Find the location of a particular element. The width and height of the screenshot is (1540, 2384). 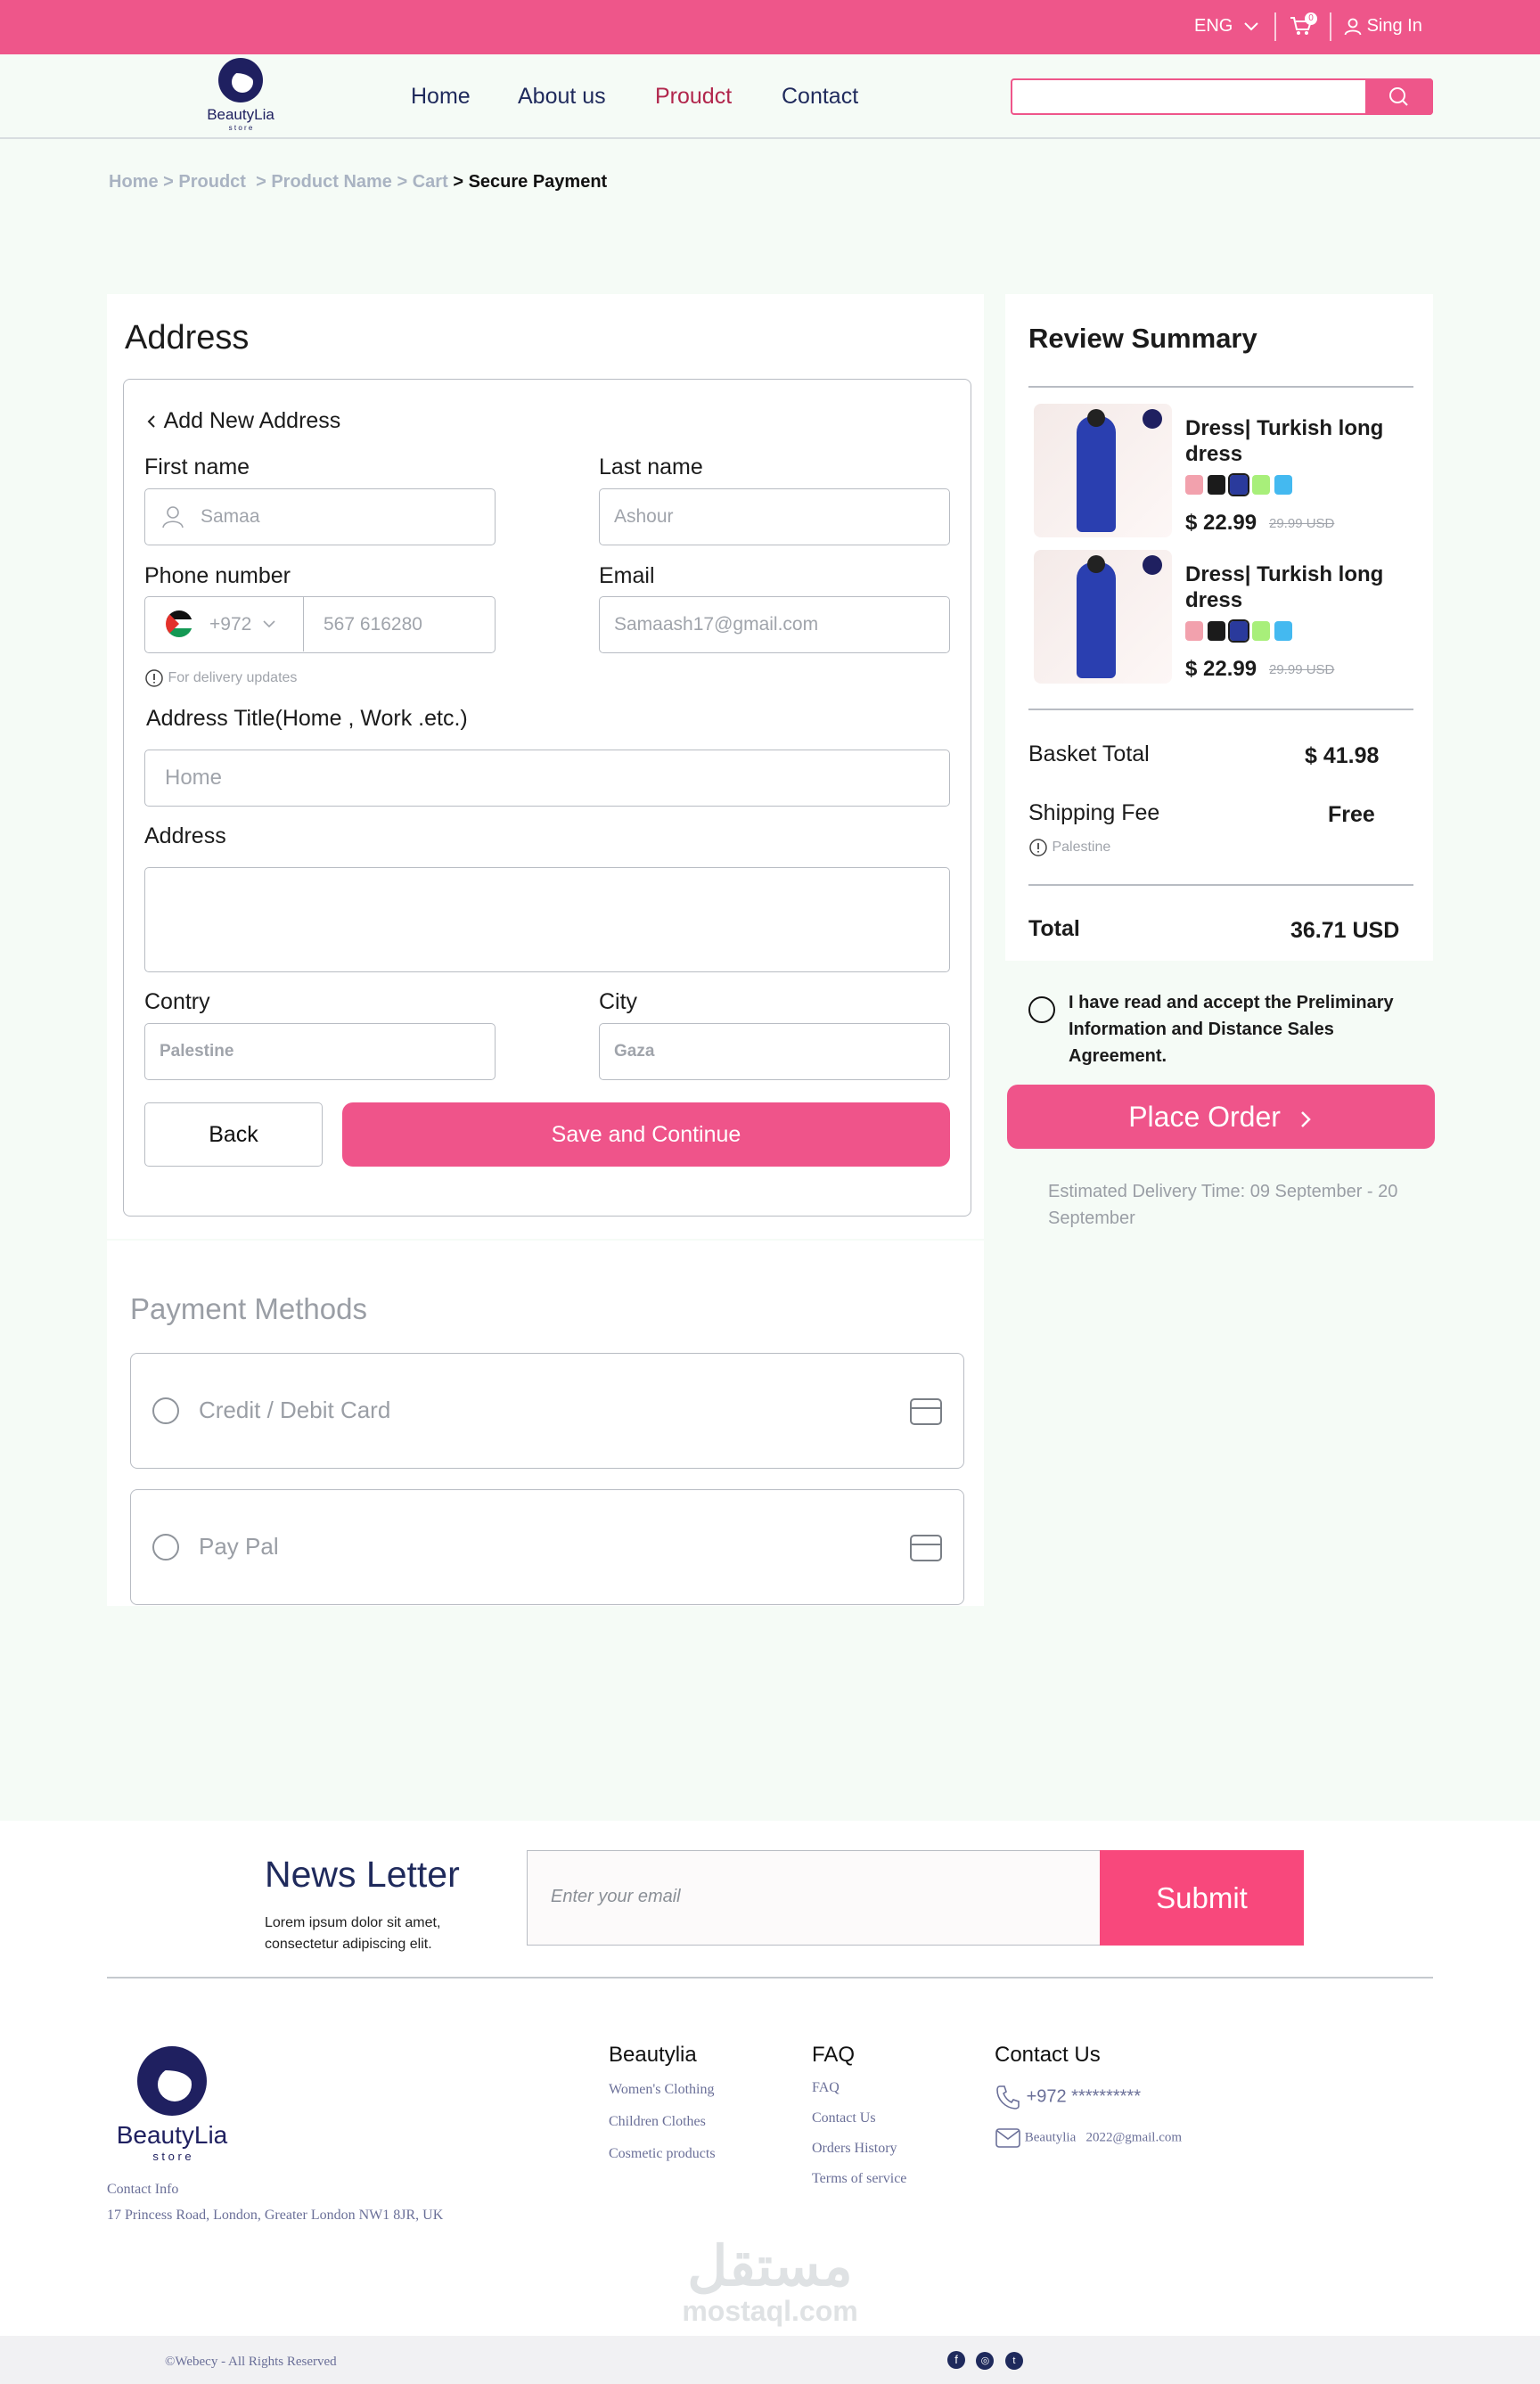

footer-contact-info: Contact Info is located at coordinates (143, 2189).